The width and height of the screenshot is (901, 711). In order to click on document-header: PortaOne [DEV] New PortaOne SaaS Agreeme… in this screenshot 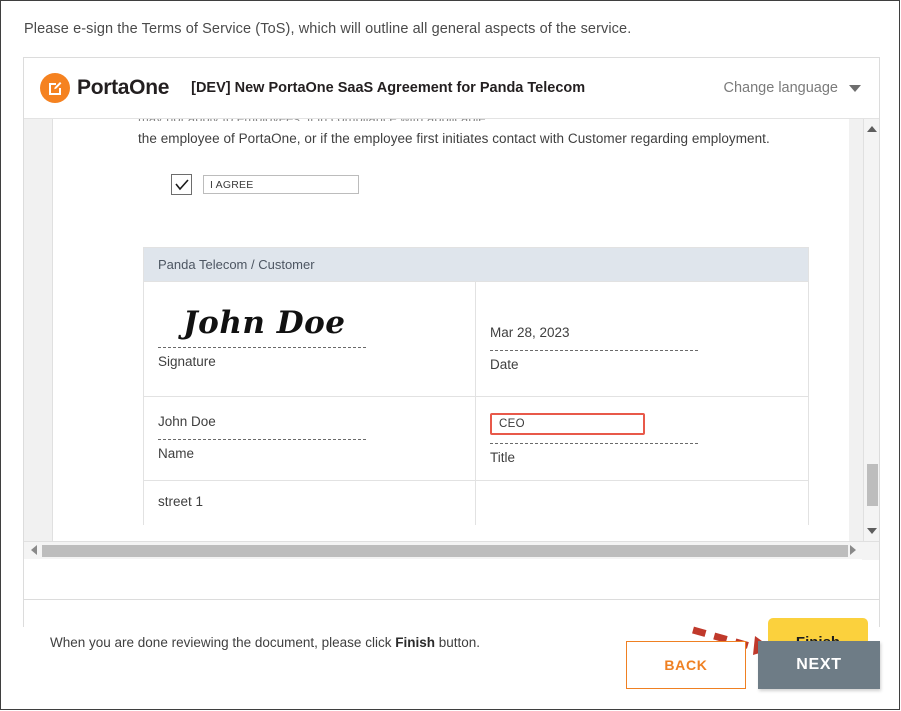, I will do `click(451, 88)`.